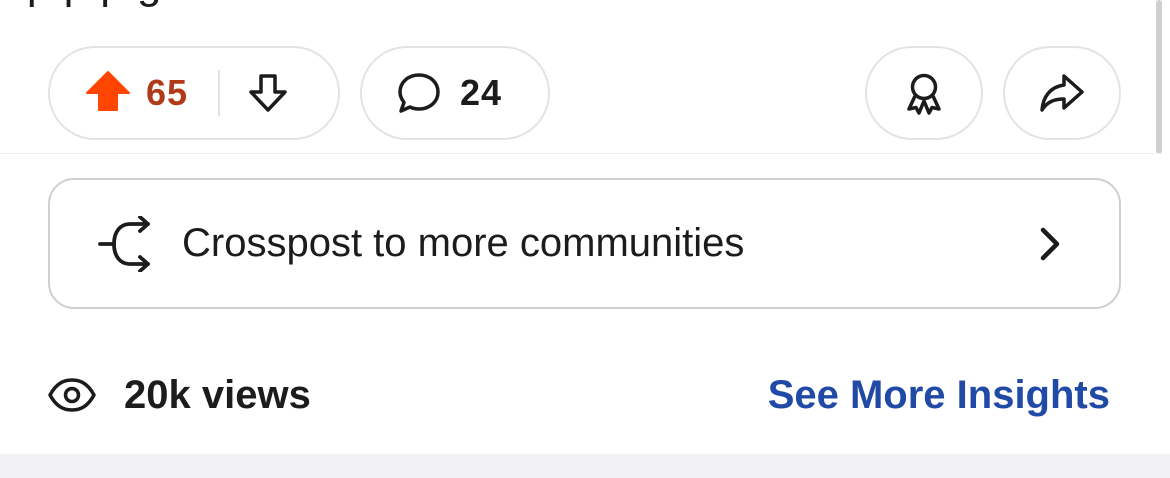 The width and height of the screenshot is (1170, 478). Describe the element at coordinates (585, 466) in the screenshot. I see `section-divider` at that location.